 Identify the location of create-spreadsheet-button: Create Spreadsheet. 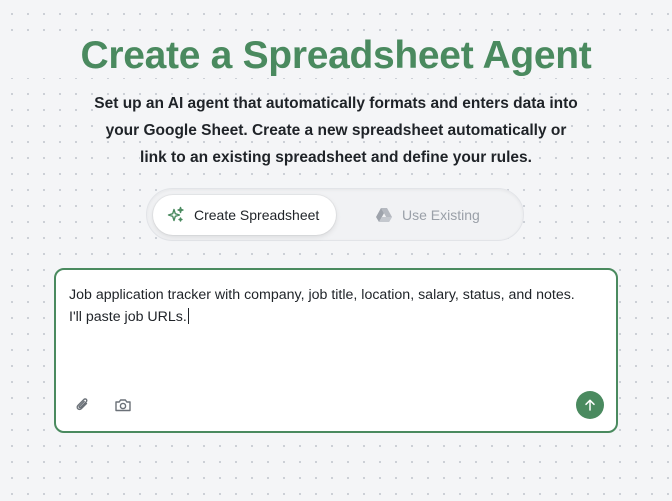
(244, 215).